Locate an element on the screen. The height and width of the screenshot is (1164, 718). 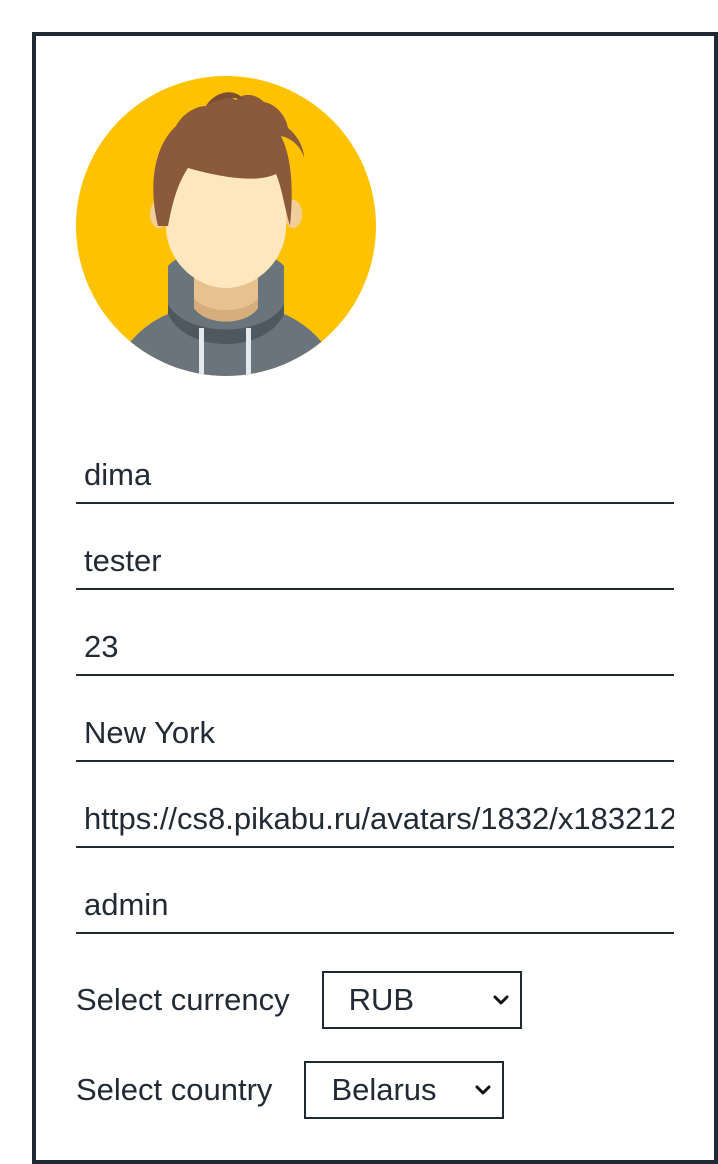
avatar-url-input is located at coordinates (375, 819).